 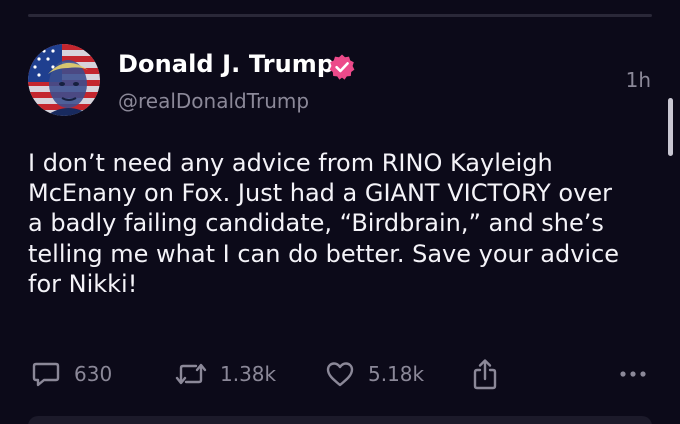 What do you see at coordinates (93, 374) in the screenshot?
I see `reply-count: 630` at bounding box center [93, 374].